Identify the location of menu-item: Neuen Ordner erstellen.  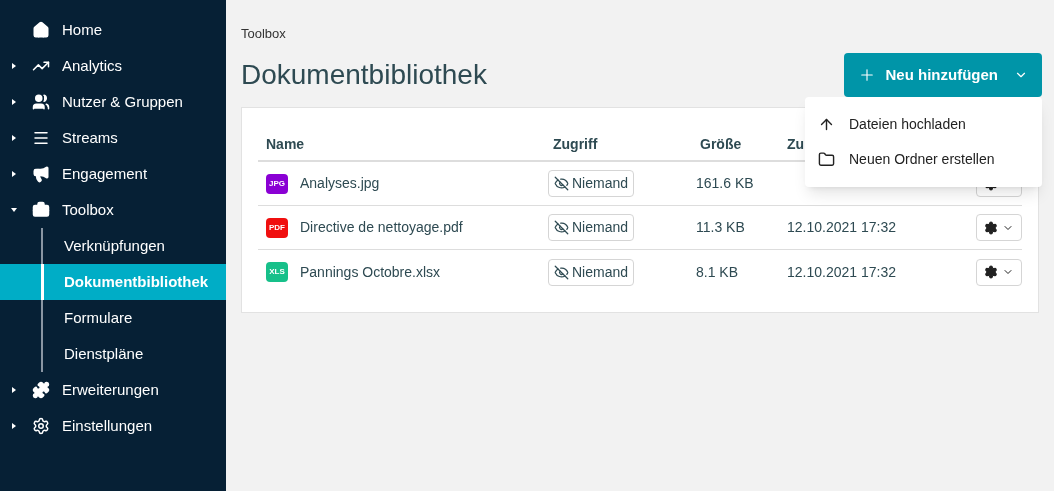
(922, 159).